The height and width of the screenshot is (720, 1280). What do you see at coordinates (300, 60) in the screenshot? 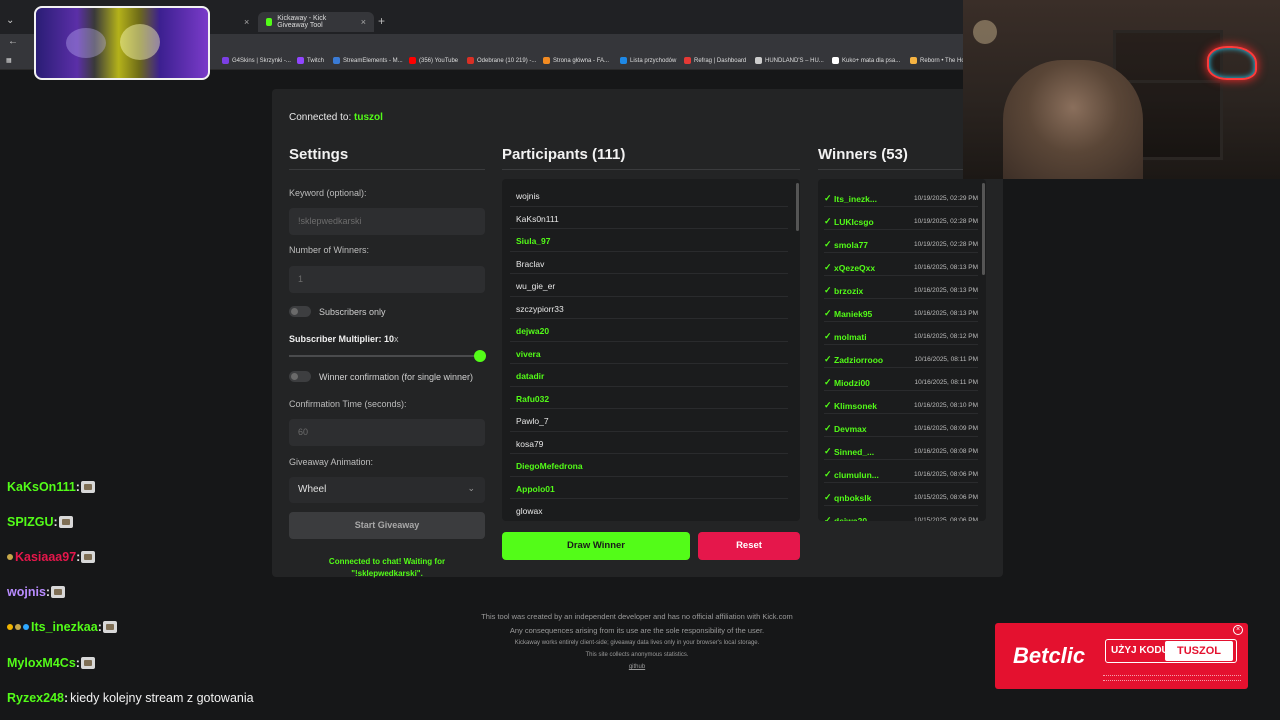
I see `twitch-icon` at bounding box center [300, 60].